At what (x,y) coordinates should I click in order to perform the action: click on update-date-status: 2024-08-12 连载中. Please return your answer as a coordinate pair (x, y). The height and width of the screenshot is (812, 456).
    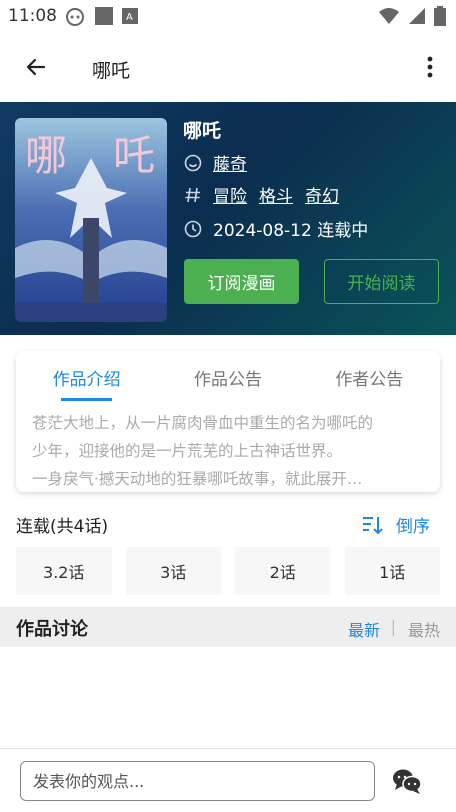
    Looking at the image, I should click on (291, 231).